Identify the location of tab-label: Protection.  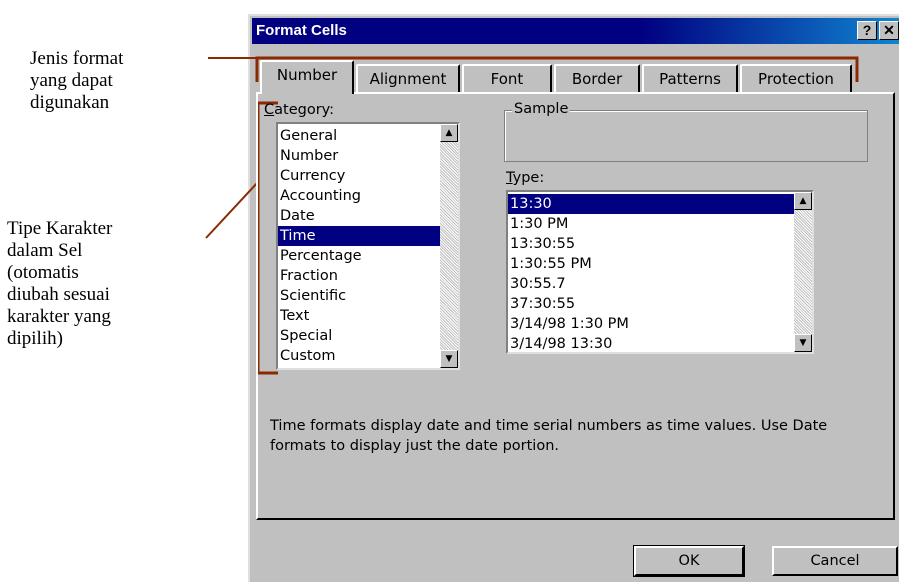
(796, 79).